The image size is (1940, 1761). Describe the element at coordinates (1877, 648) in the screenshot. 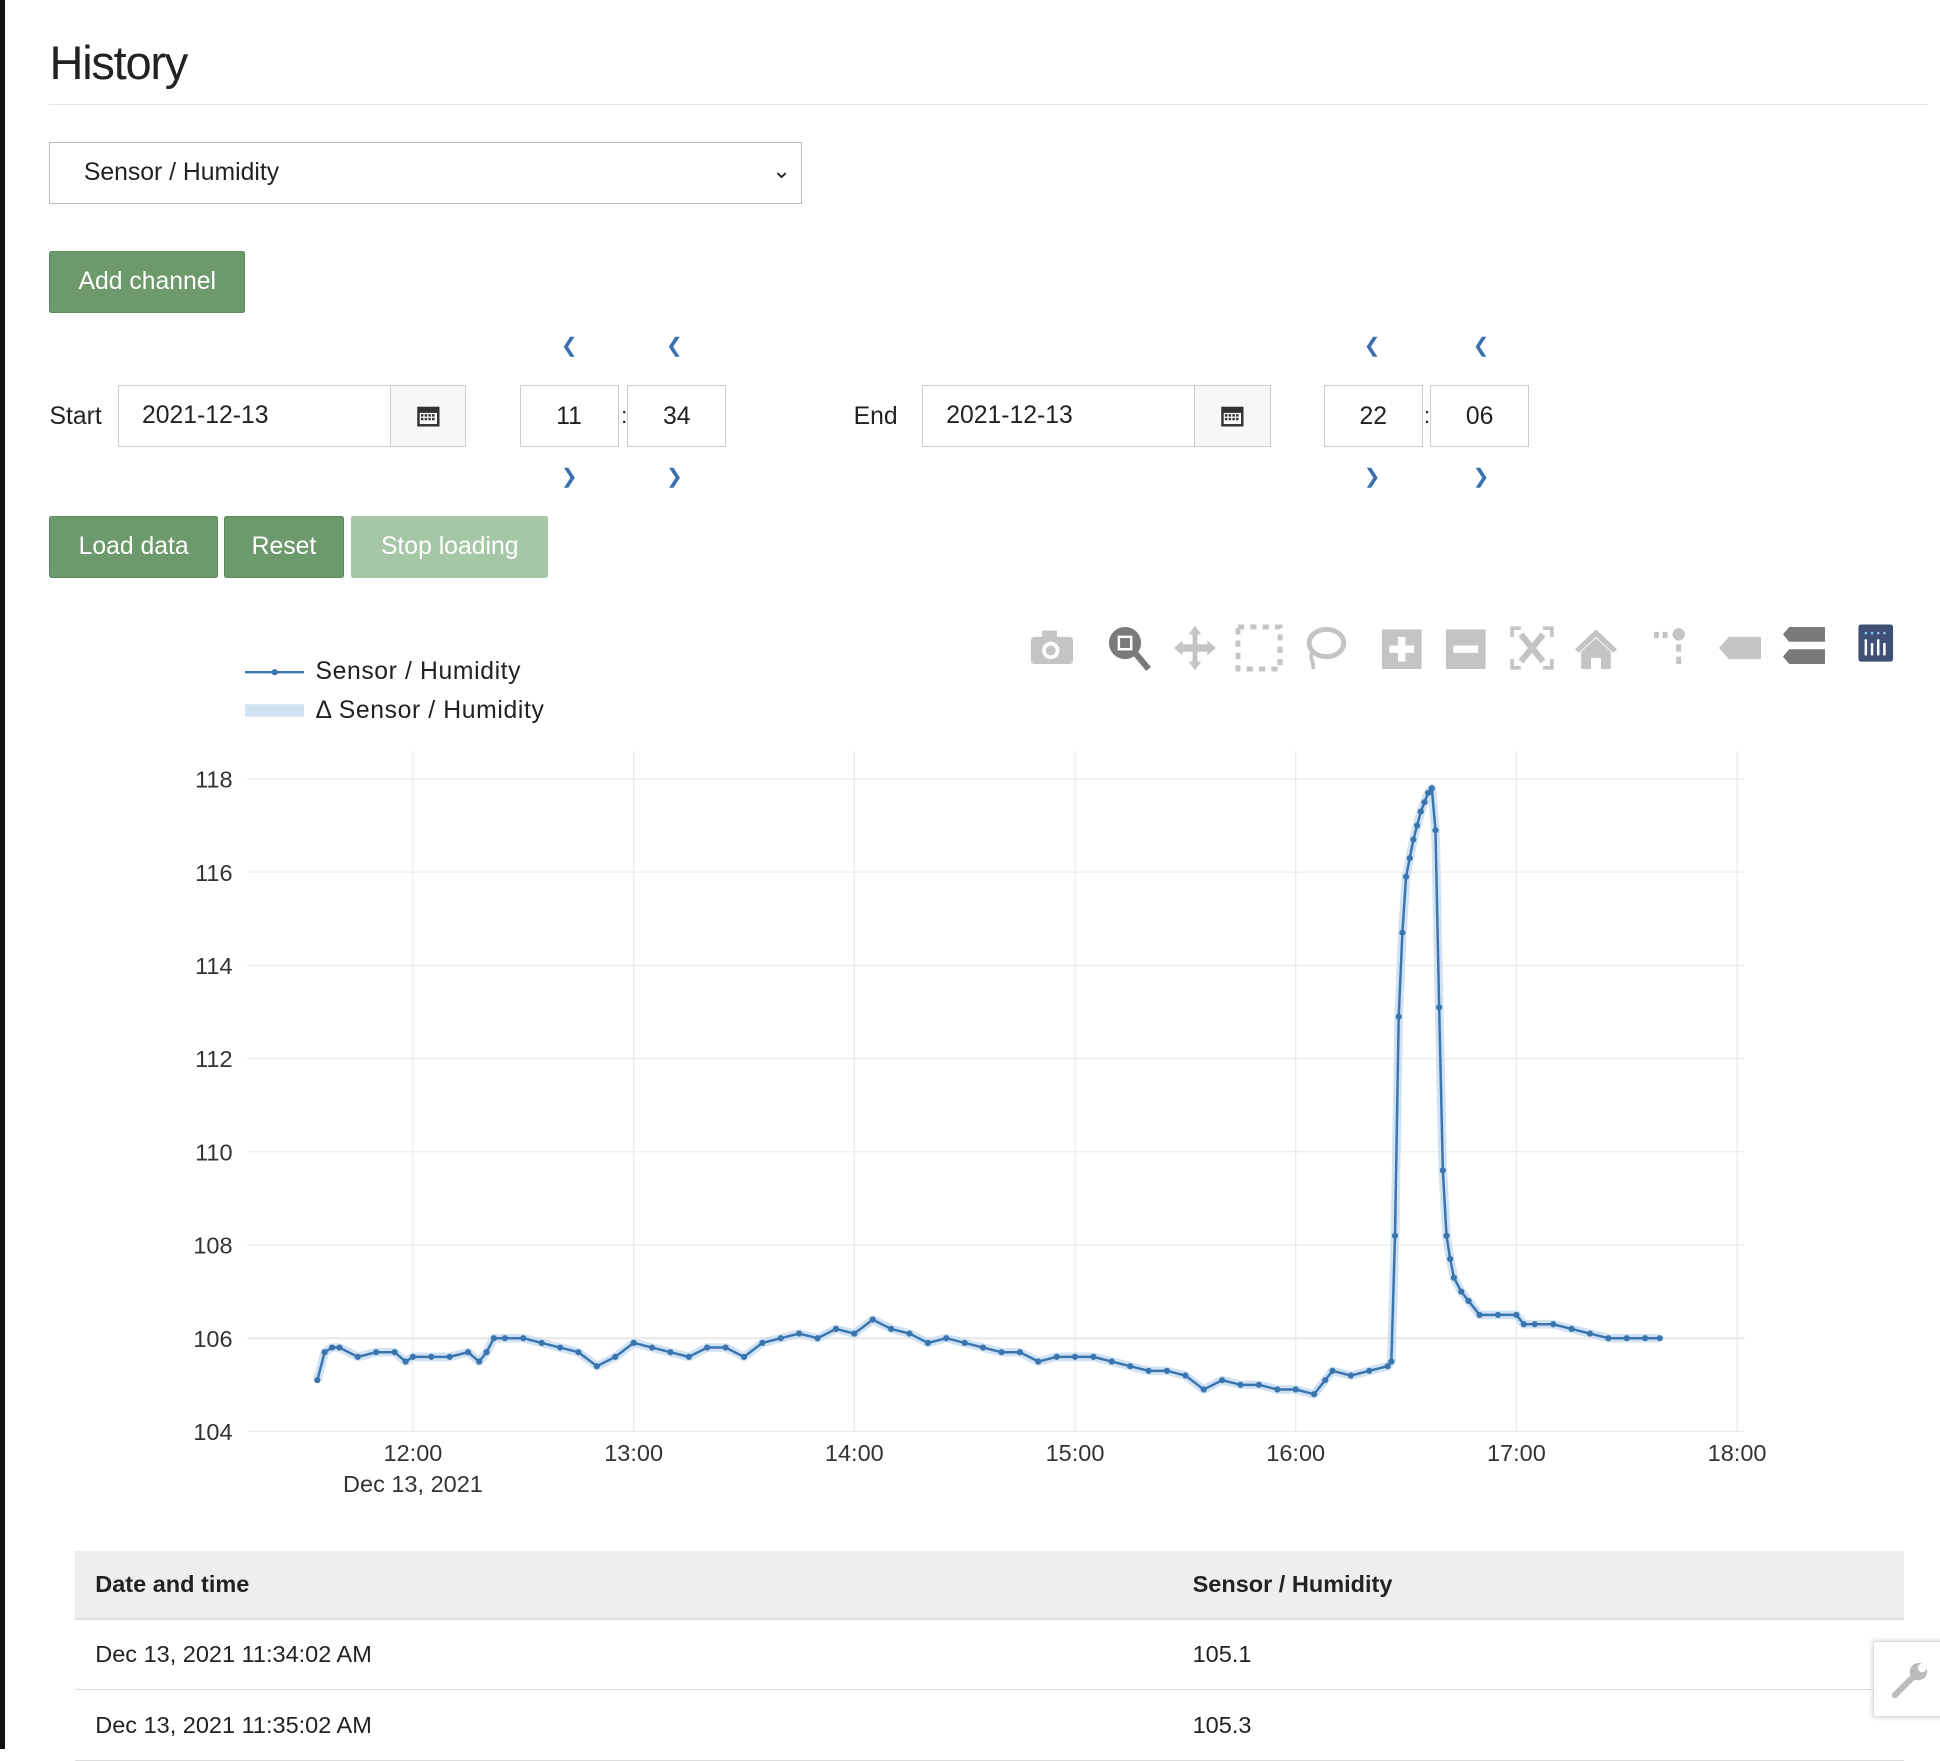

I see `plotly-logo-icon` at that location.